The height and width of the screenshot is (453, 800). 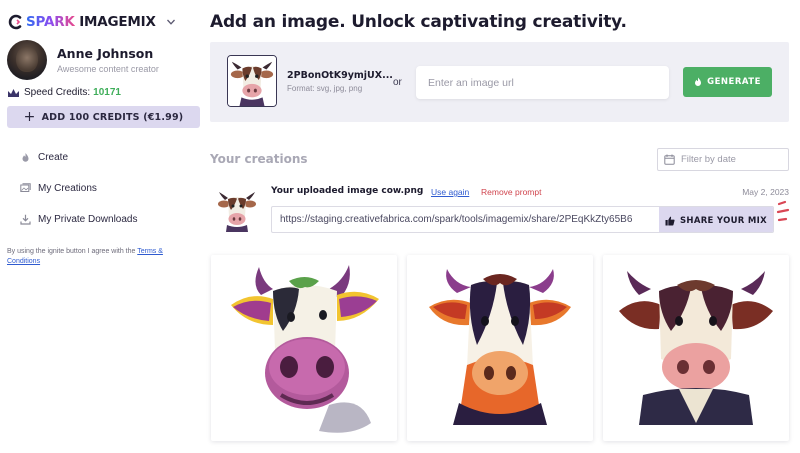 What do you see at coordinates (57, 92) in the screenshot?
I see `credits-label: Speed Credits:` at bounding box center [57, 92].